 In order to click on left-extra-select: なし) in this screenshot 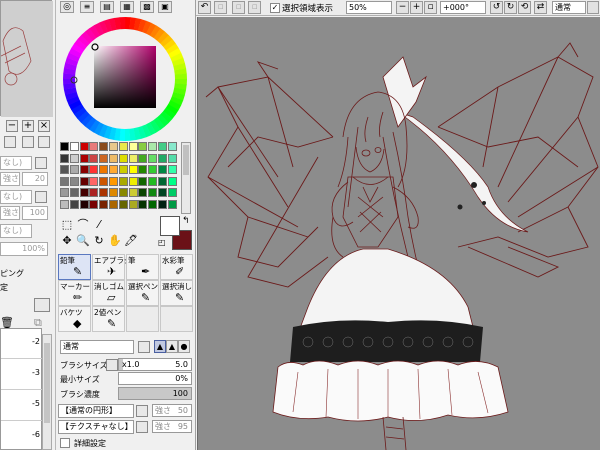, I will do `click(16, 231)`.